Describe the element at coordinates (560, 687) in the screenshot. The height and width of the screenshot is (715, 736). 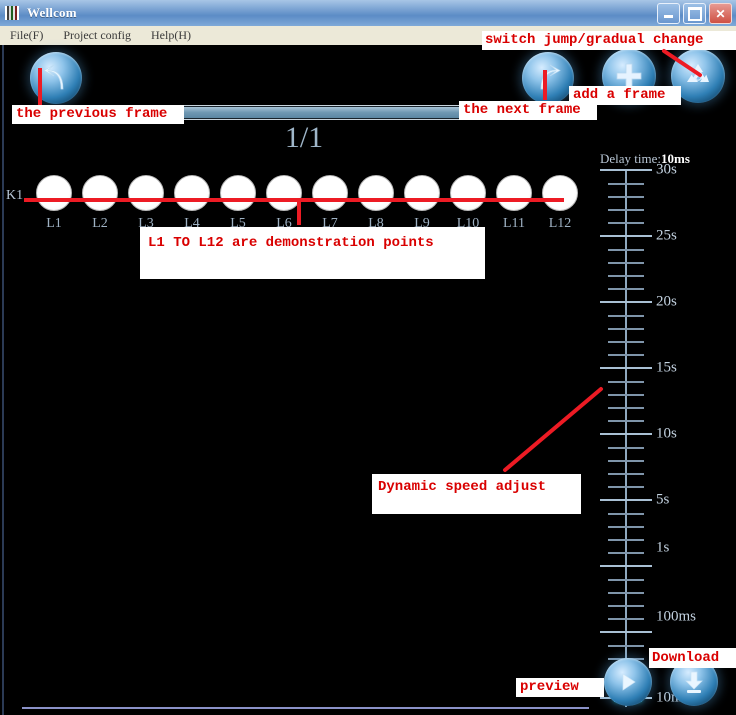
I see `annotation-preview: preview` at that location.